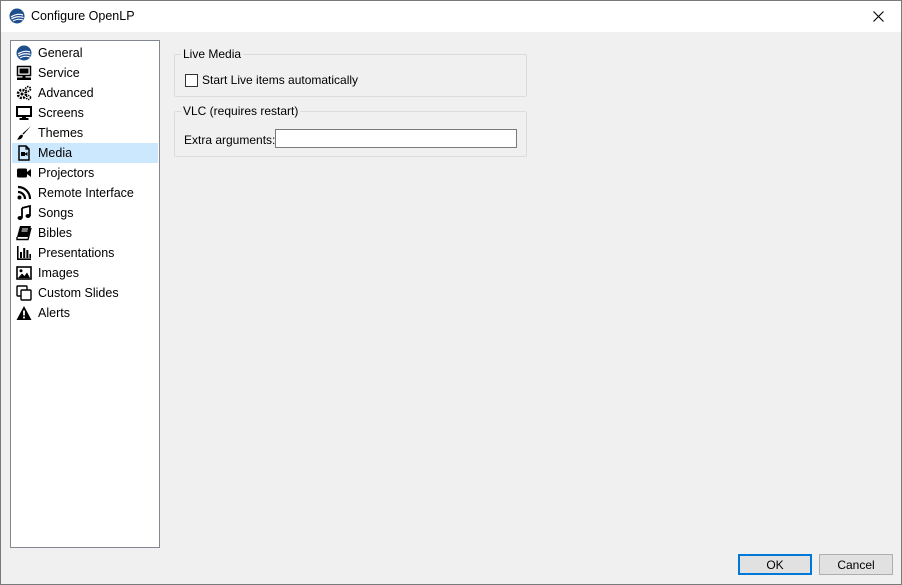  What do you see at coordinates (85, 133) in the screenshot?
I see `sidebar-item-themes: Themes` at bounding box center [85, 133].